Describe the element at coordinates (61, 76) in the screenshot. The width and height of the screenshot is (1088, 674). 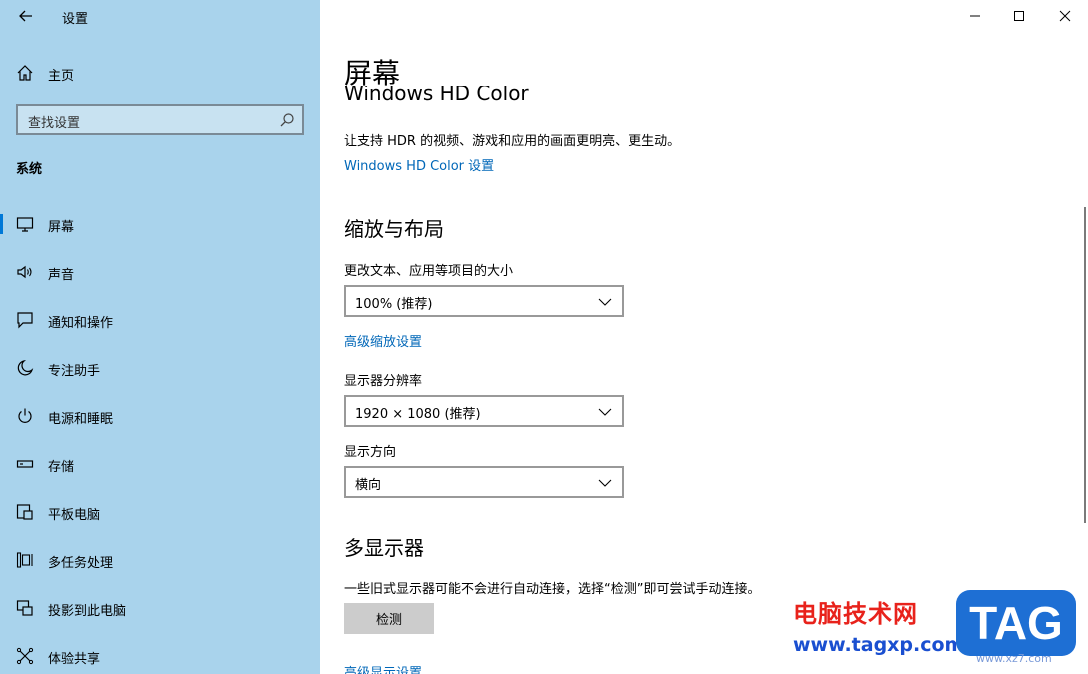
I see `sidebar-item-label: 主页` at that location.